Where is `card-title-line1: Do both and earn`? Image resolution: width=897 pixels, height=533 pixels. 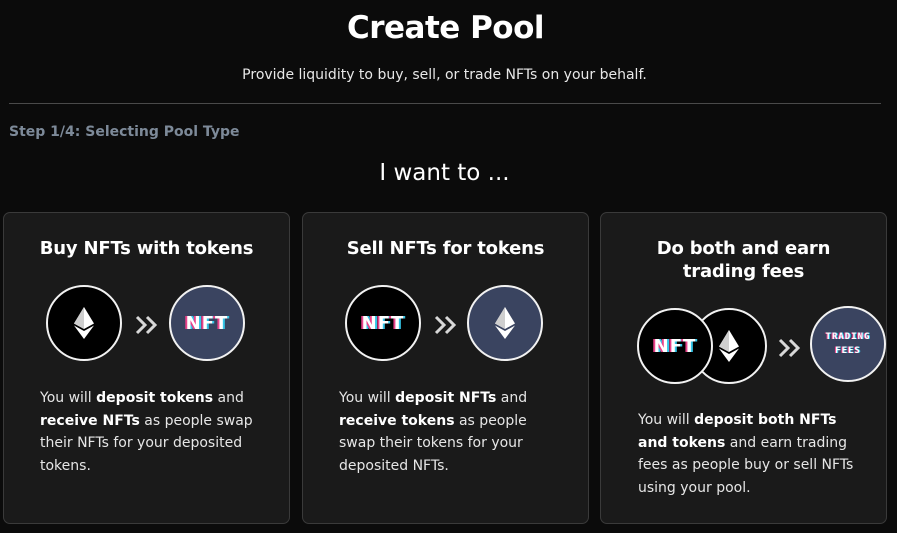
card-title-line1: Do both and earn is located at coordinates (743, 248).